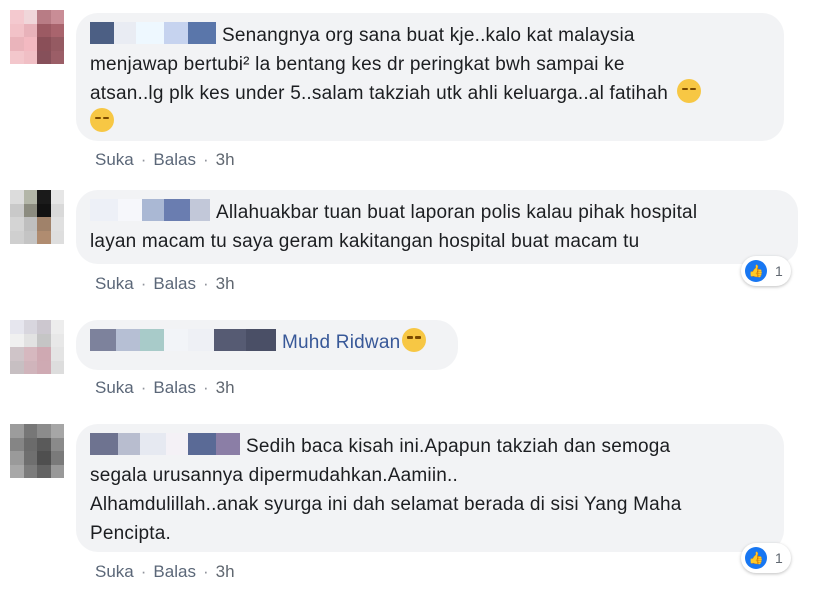 The image size is (830, 595). I want to click on comment-text-line: Pencipta., so click(131, 533).